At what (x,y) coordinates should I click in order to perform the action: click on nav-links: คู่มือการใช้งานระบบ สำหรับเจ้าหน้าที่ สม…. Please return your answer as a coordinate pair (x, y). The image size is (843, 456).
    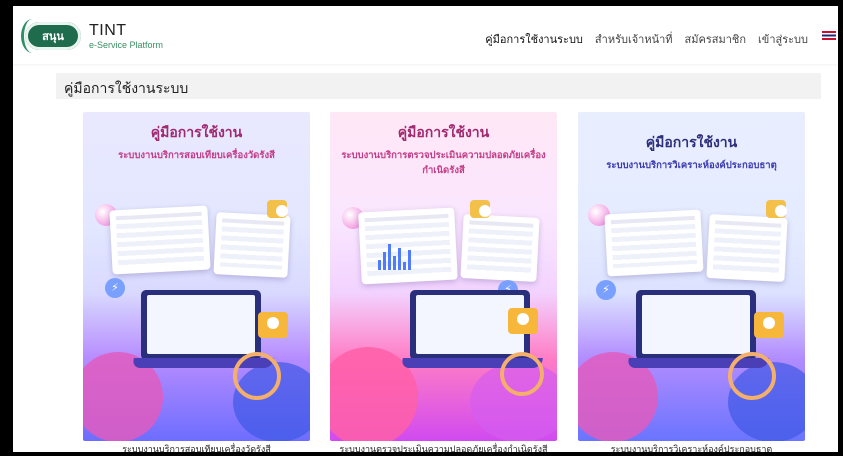
    Looking at the image, I should click on (646, 39).